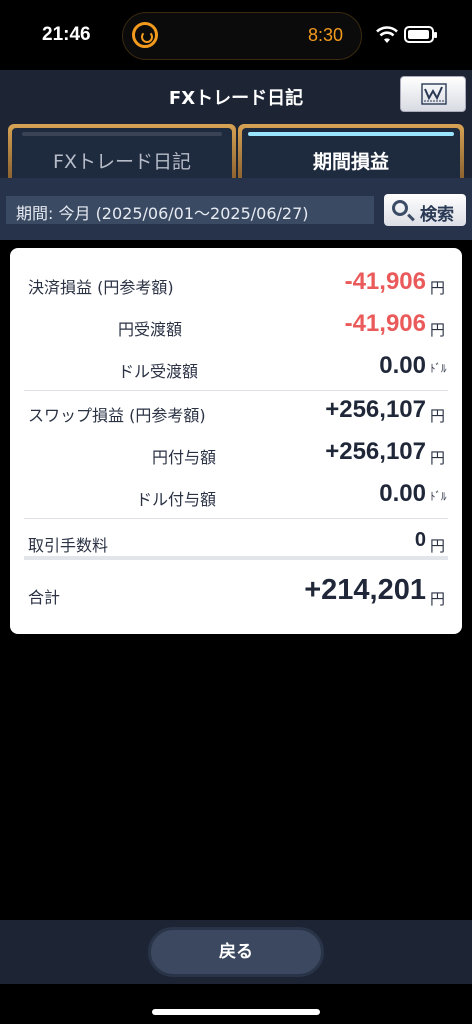  I want to click on dollar-grant-unit: ﾄﾞﾙ, so click(438, 496).